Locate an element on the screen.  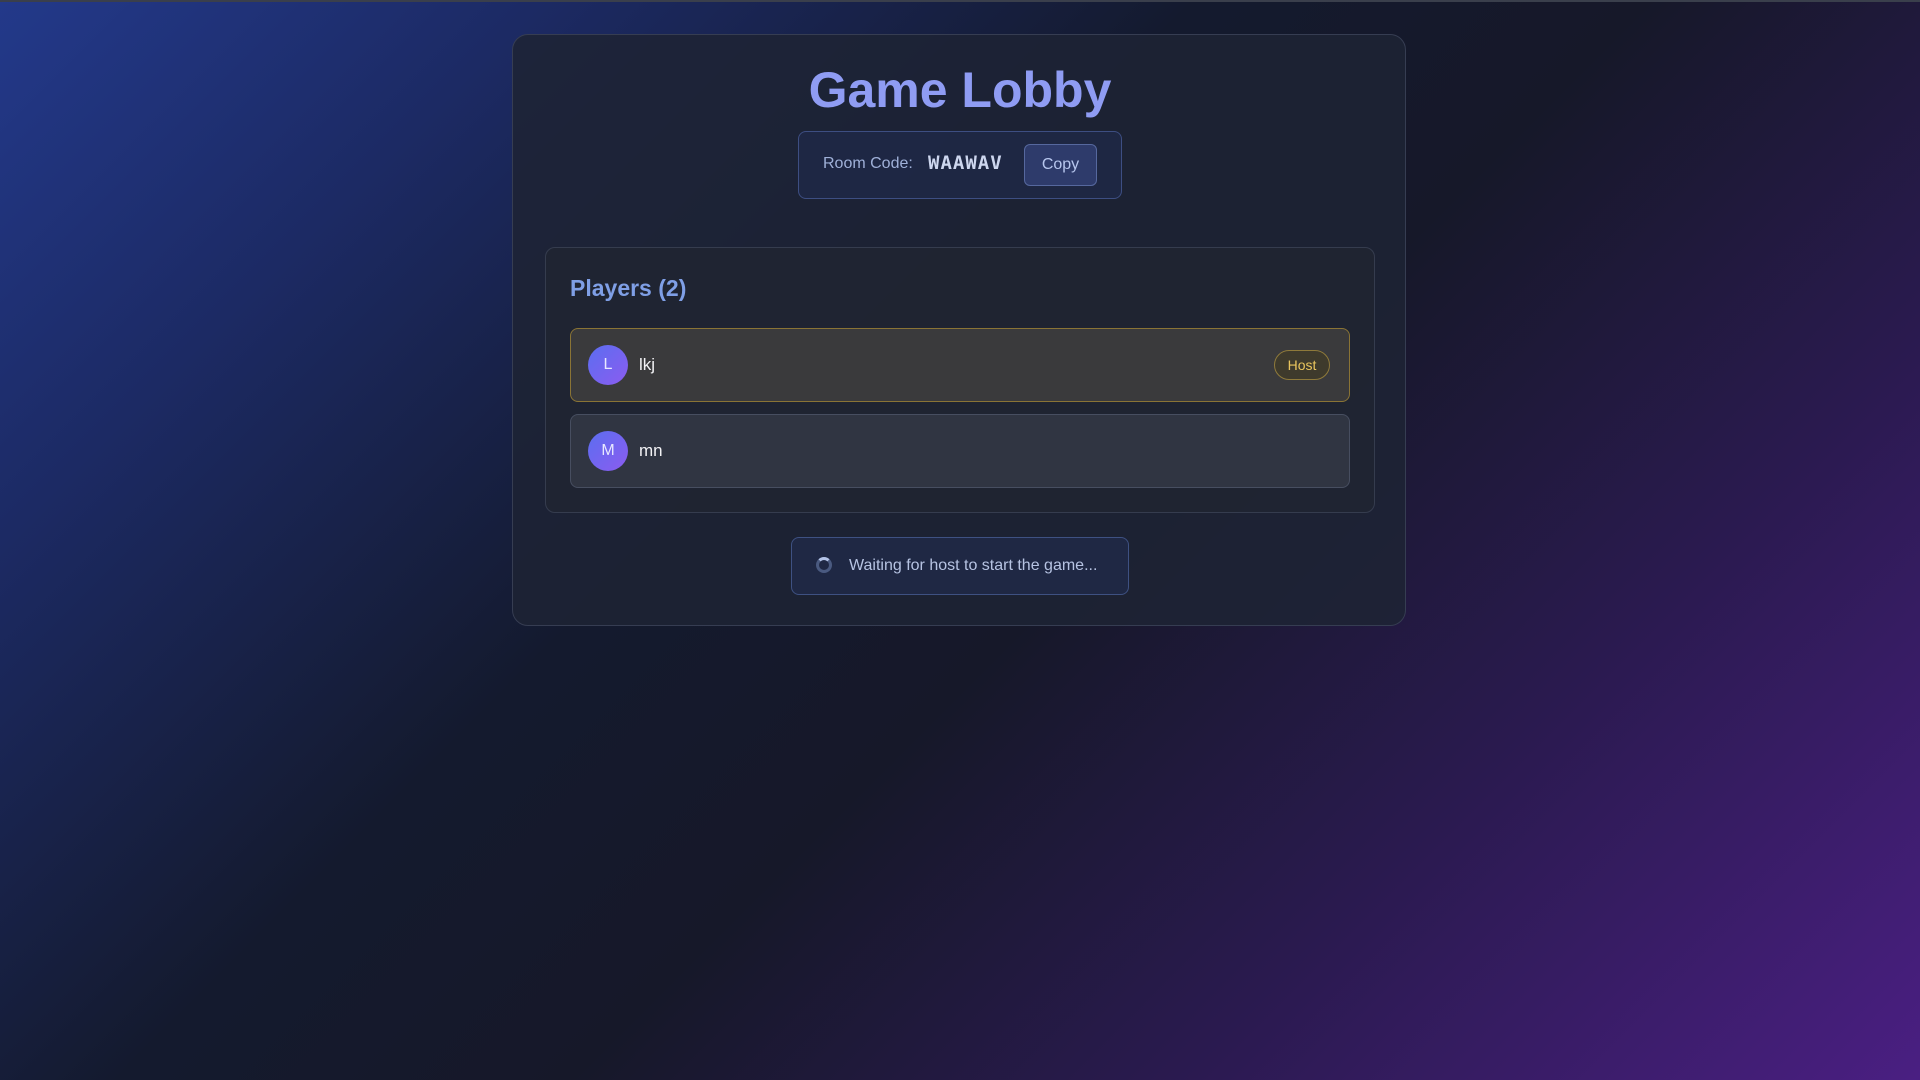
host-badge: Host is located at coordinates (1302, 365).